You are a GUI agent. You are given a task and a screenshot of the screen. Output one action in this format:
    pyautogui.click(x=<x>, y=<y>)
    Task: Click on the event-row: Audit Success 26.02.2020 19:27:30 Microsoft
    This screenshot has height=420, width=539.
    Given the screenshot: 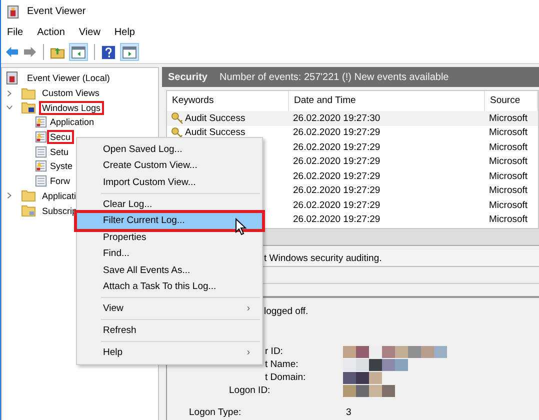 What is the action you would take?
    pyautogui.click(x=352, y=118)
    